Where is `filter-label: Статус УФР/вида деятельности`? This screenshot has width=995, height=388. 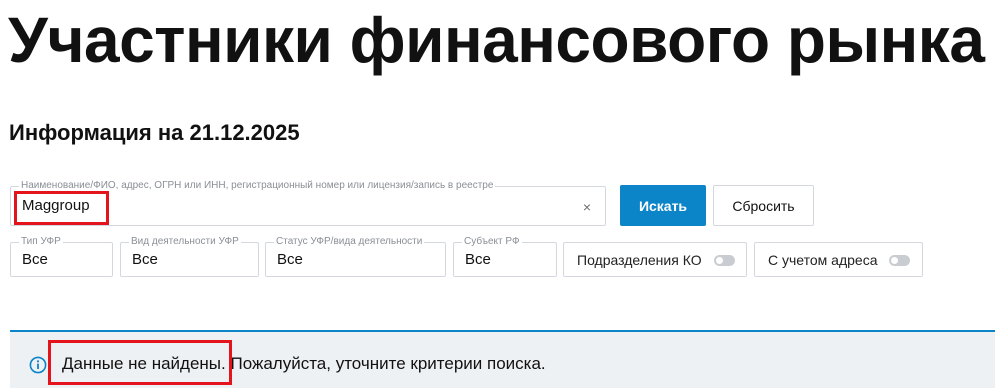 filter-label: Статус УФР/вида деятельности is located at coordinates (349, 242).